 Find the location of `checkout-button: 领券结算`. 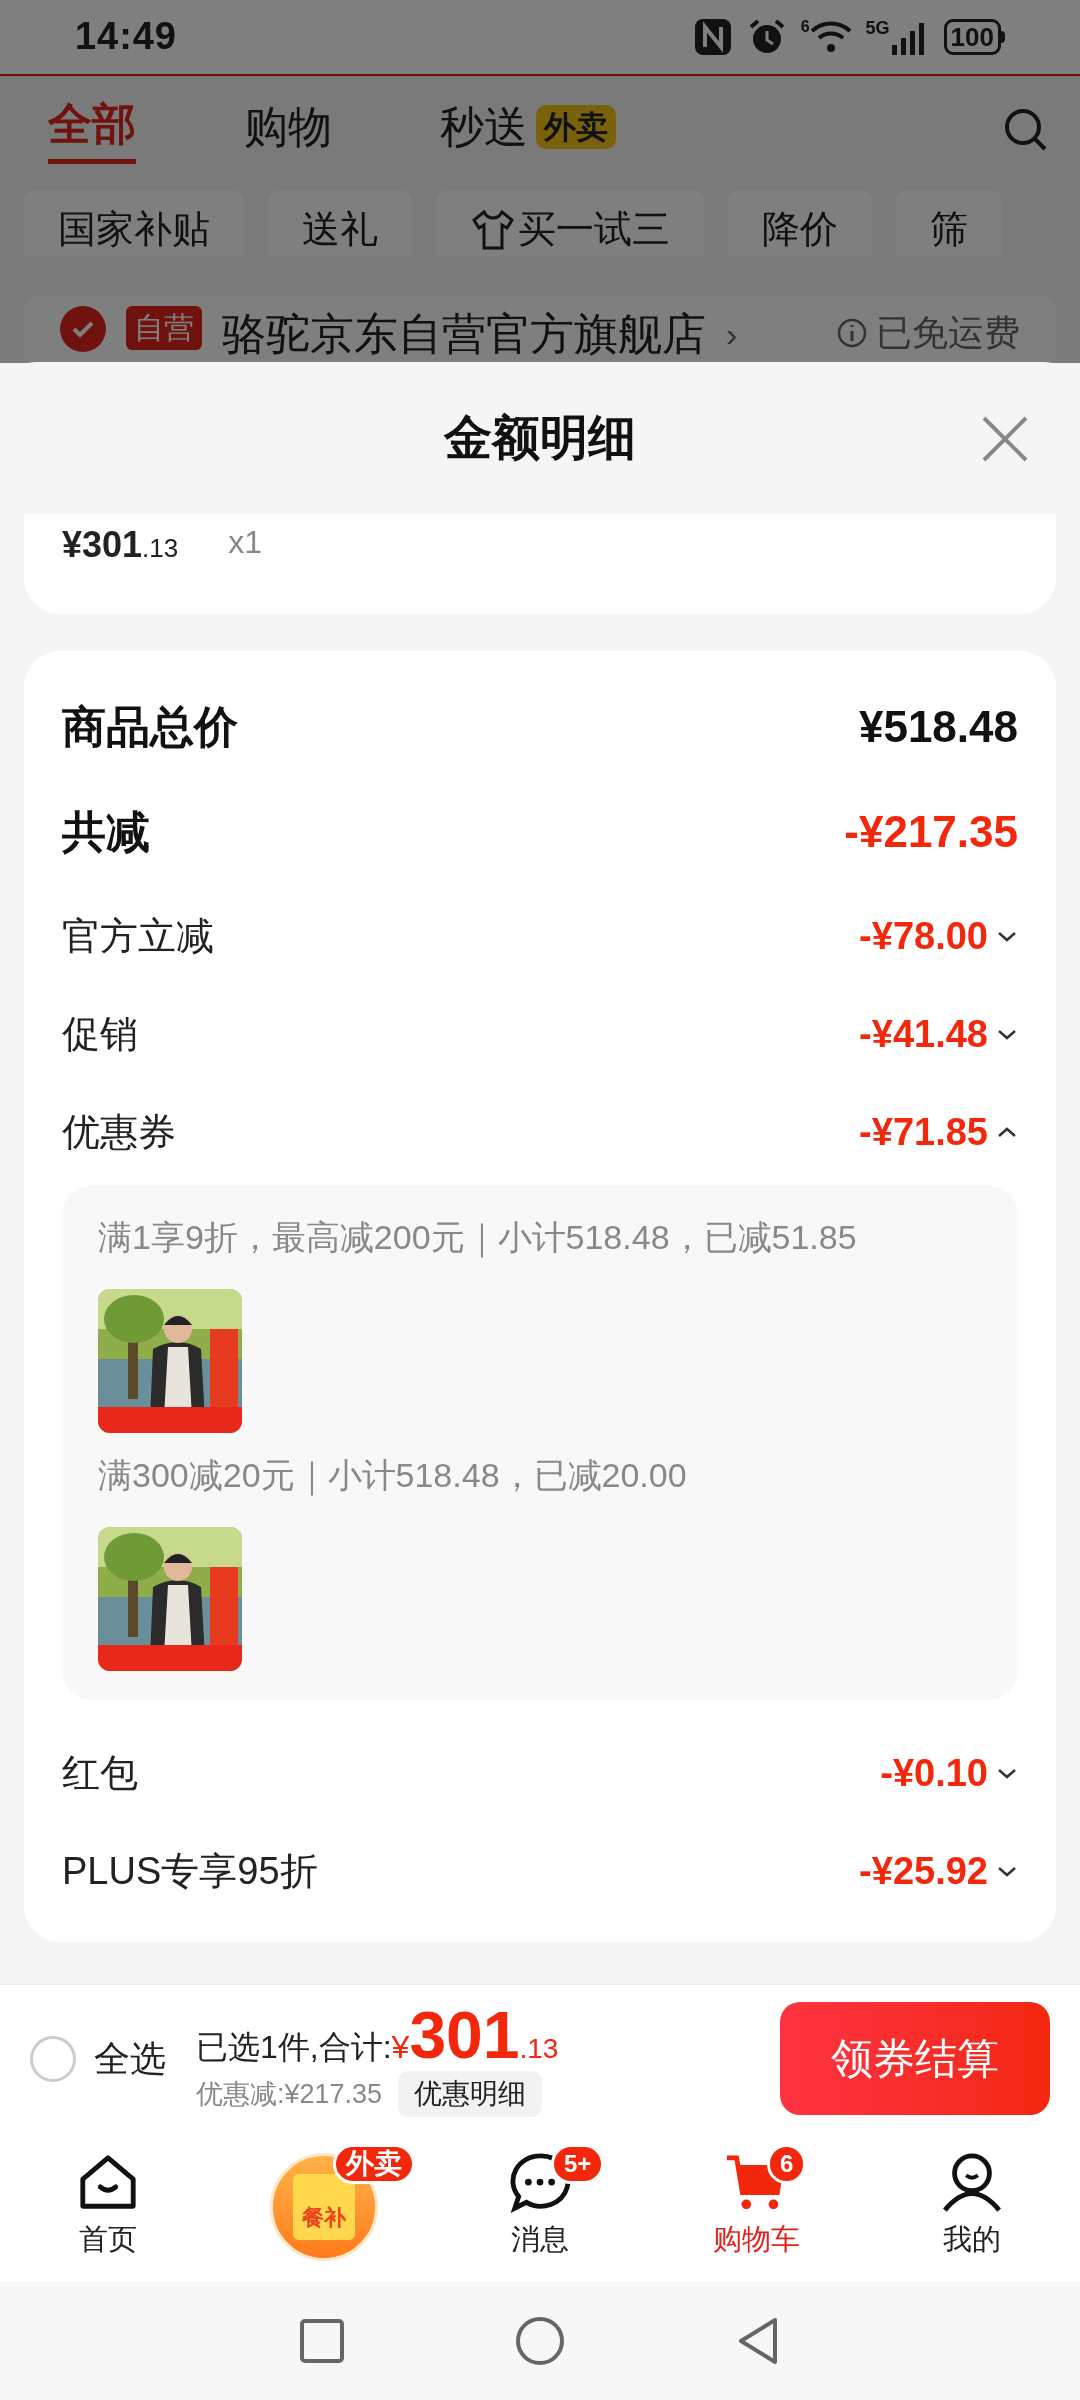

checkout-button: 领券结算 is located at coordinates (915, 2058).